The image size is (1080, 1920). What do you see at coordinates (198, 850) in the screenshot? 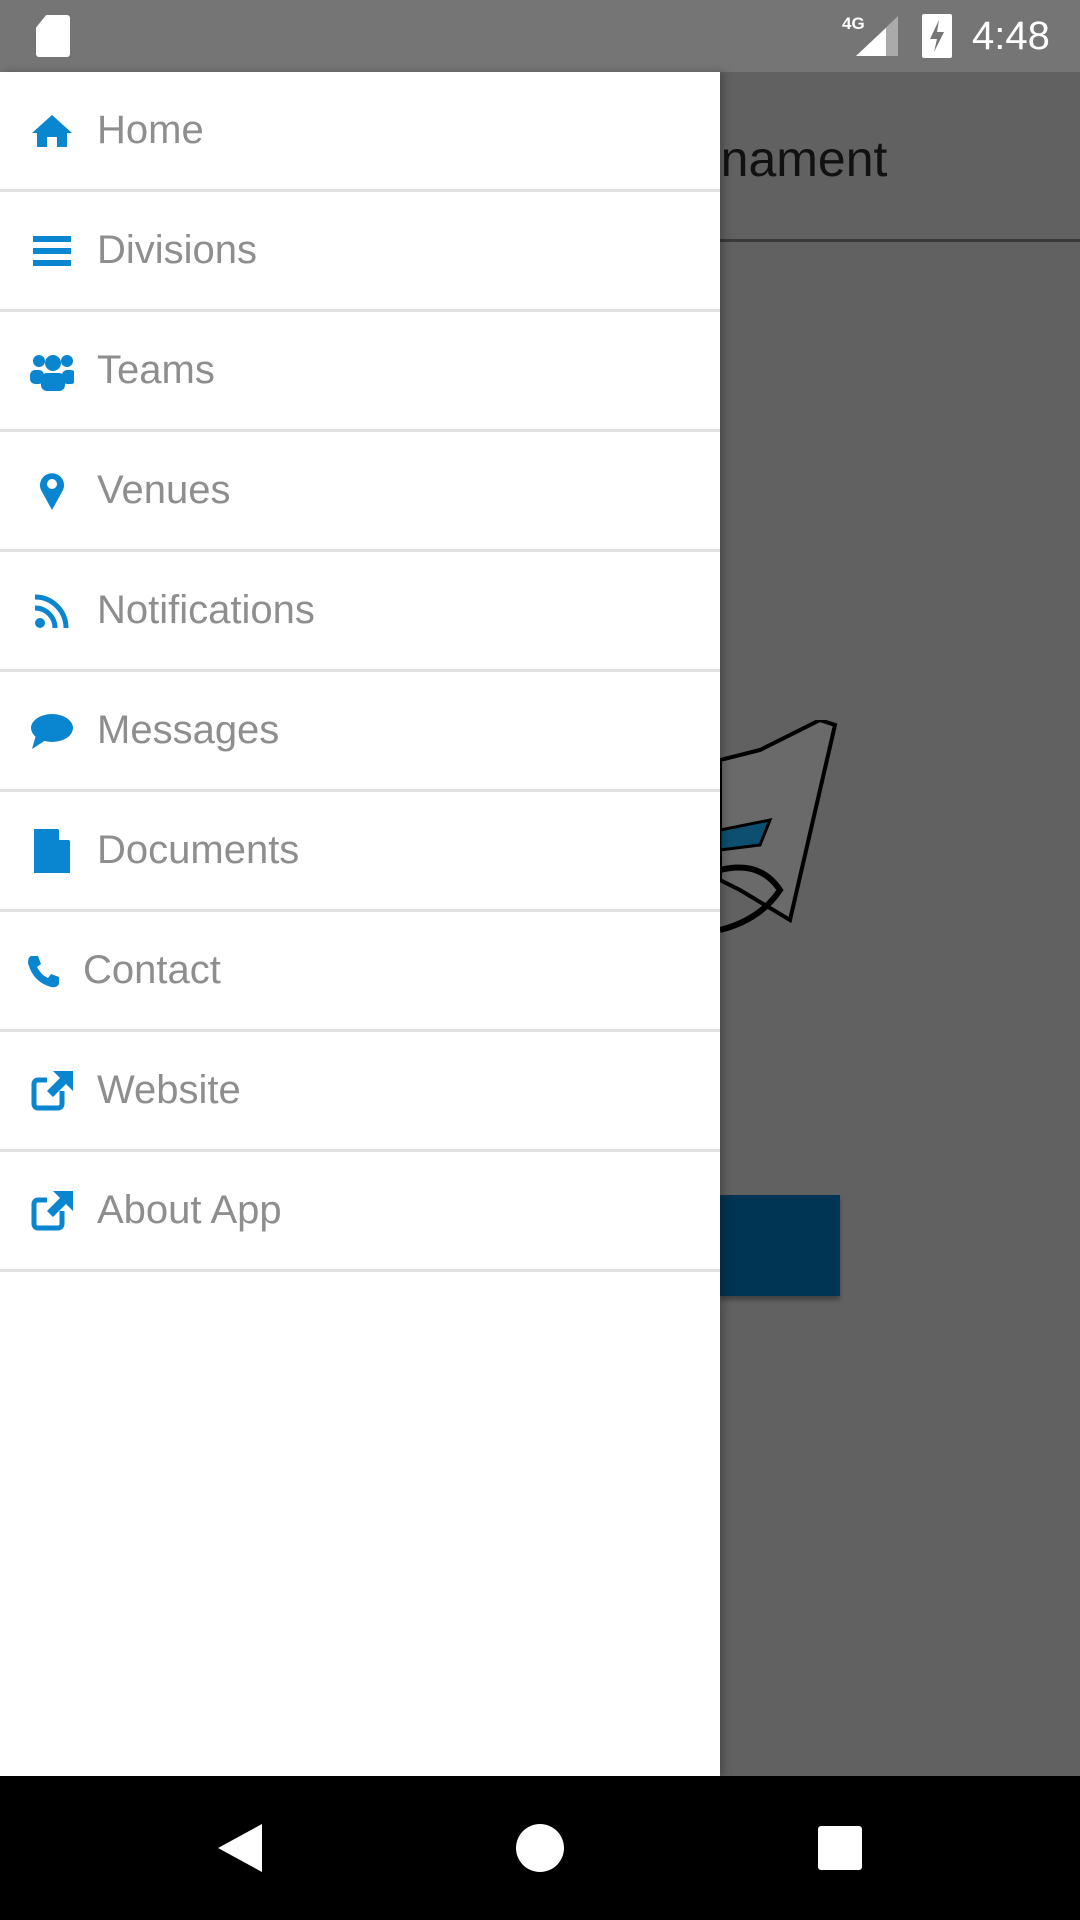
I see `drawer-item-label: Documents` at bounding box center [198, 850].